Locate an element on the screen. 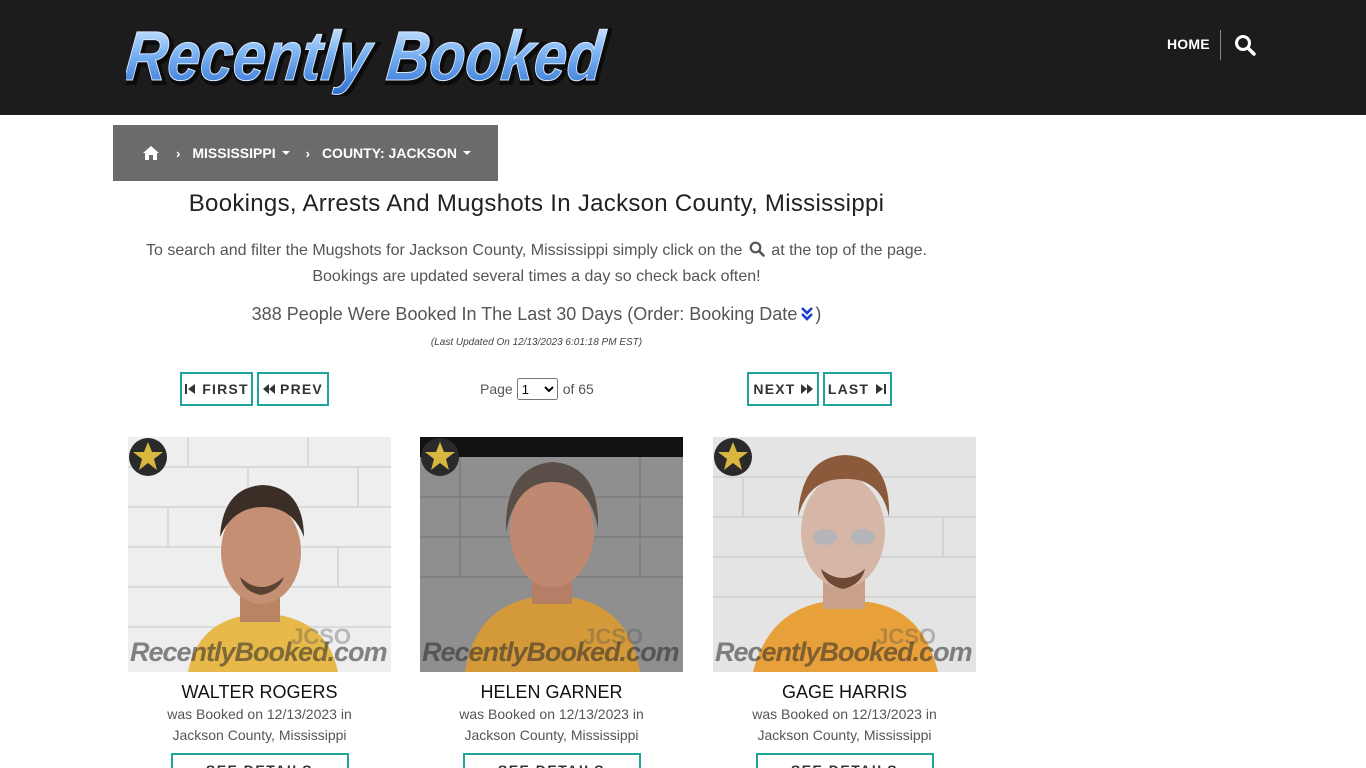 The height and width of the screenshot is (768, 1366). page-select: 1 is located at coordinates (537, 389).